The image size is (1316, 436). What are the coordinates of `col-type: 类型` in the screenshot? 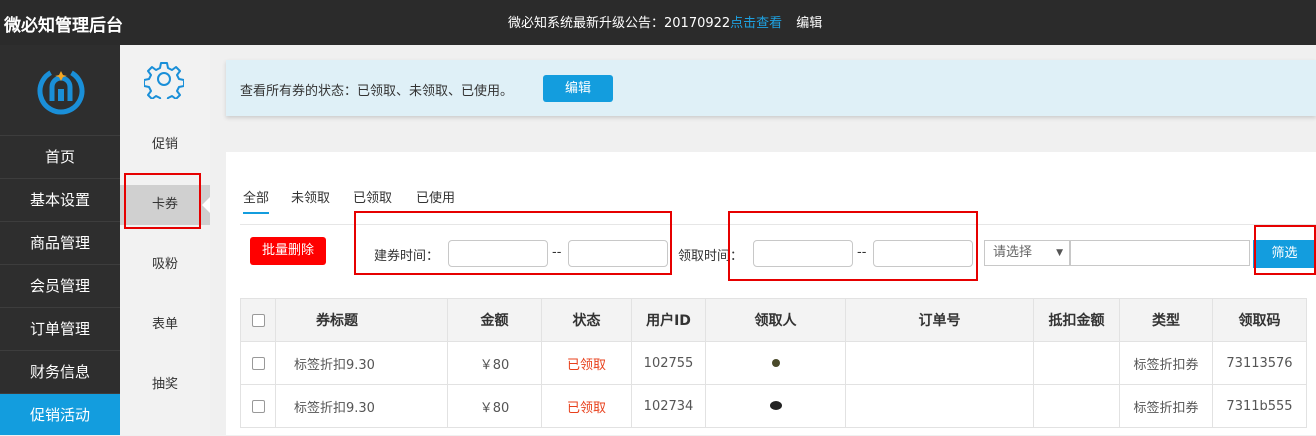 It's located at (1166, 320).